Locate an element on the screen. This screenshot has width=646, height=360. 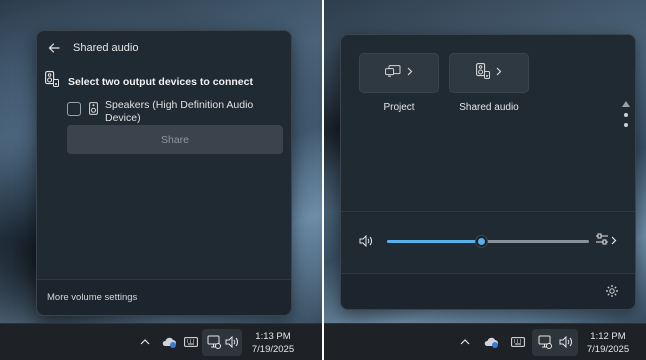
share-button: Share is located at coordinates (175, 139).